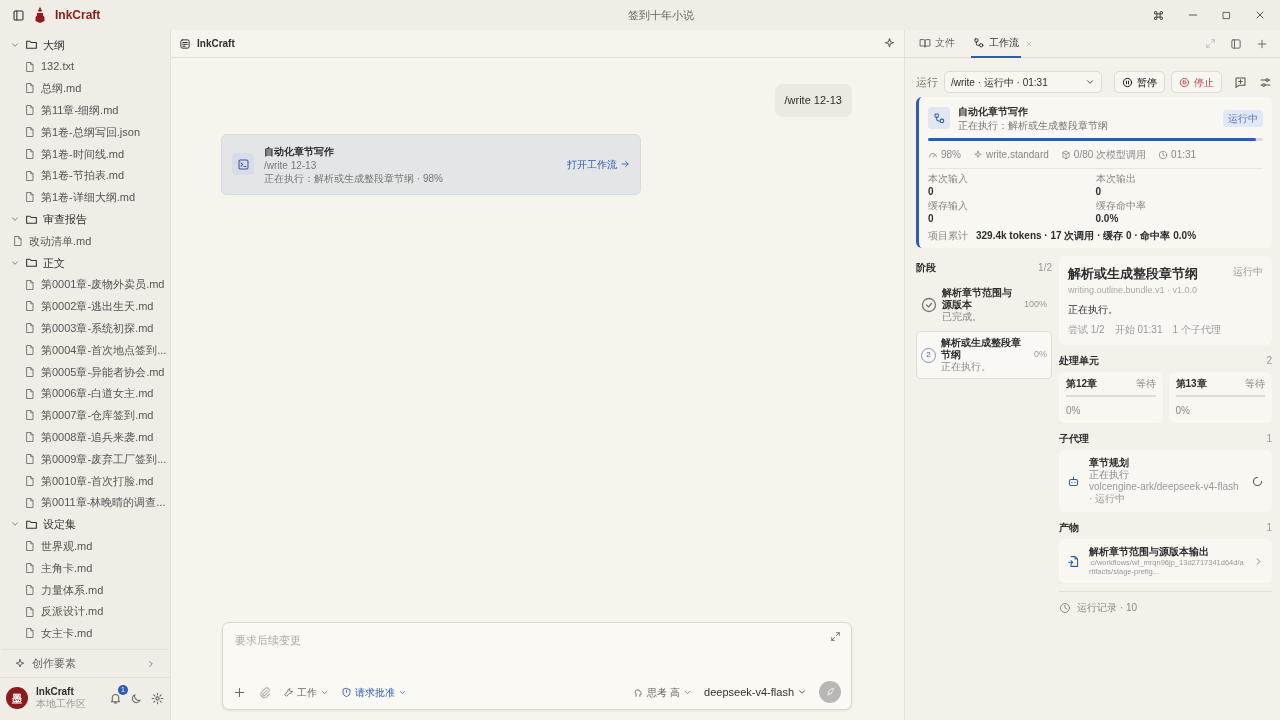  What do you see at coordinates (1110, 155) in the screenshot?
I see `stat-text: 0/80 次模型调用` at bounding box center [1110, 155].